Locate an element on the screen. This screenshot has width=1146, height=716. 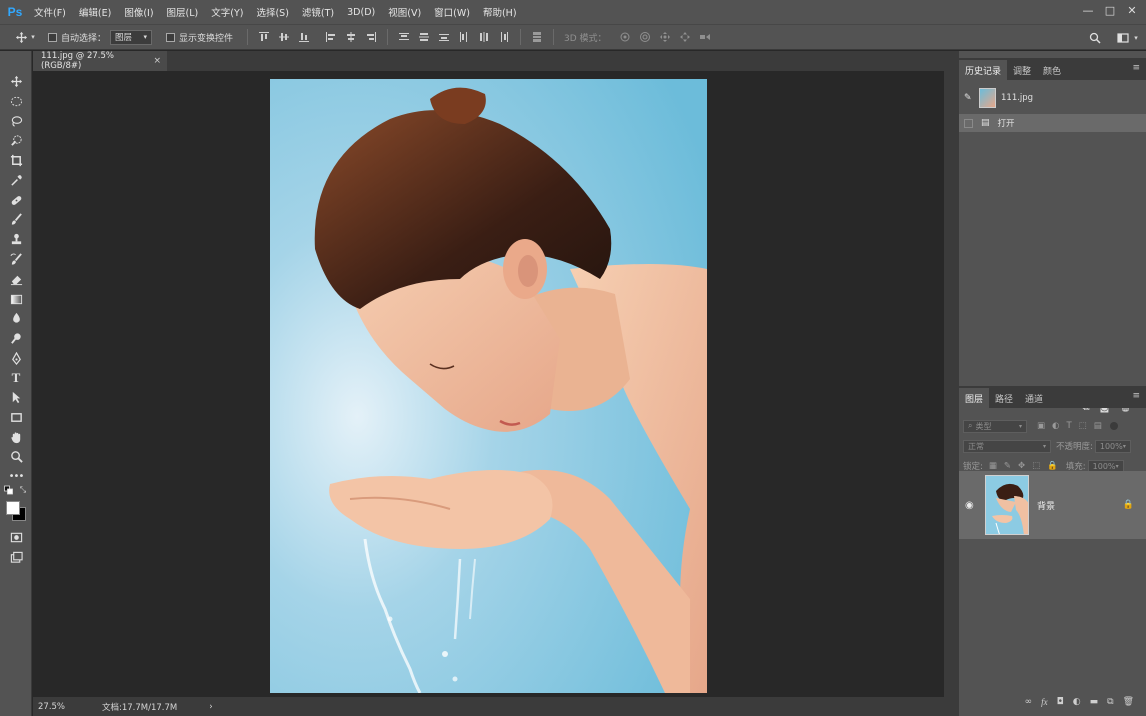
opacity-input: 100% ▾ is located at coordinates (1112, 446).